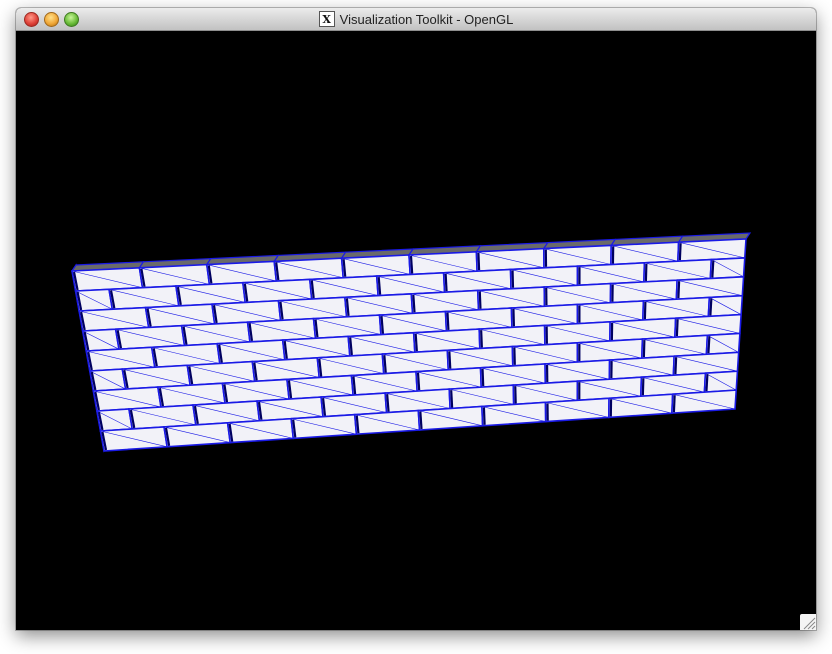 Image resolution: width=832 pixels, height=654 pixels. Describe the element at coordinates (426, 19) in the screenshot. I see `window-title: Visualization Toolkit - OpenGL` at that location.